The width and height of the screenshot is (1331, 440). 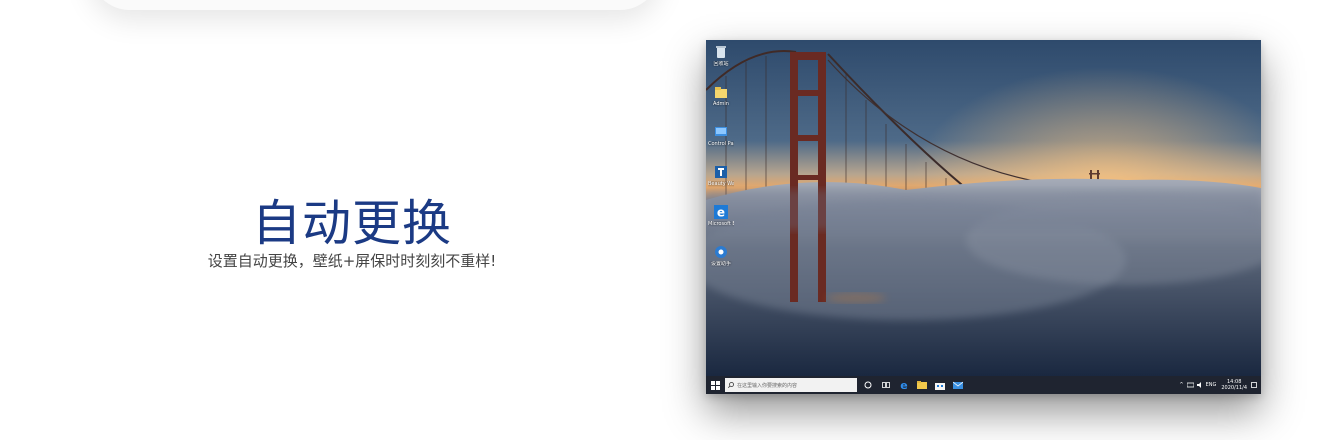 What do you see at coordinates (721, 131) in the screenshot?
I see `control-panel-icon` at bounding box center [721, 131].